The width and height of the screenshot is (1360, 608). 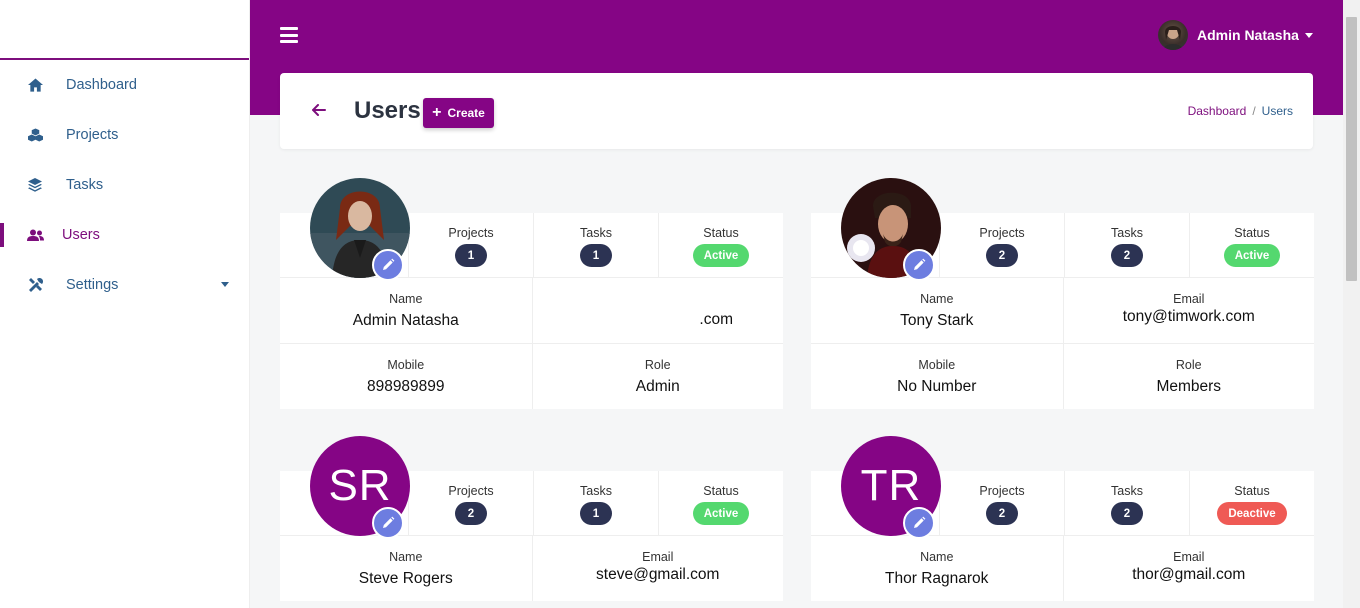 What do you see at coordinates (81, 235) in the screenshot?
I see `sidebar-item-label: Users` at bounding box center [81, 235].